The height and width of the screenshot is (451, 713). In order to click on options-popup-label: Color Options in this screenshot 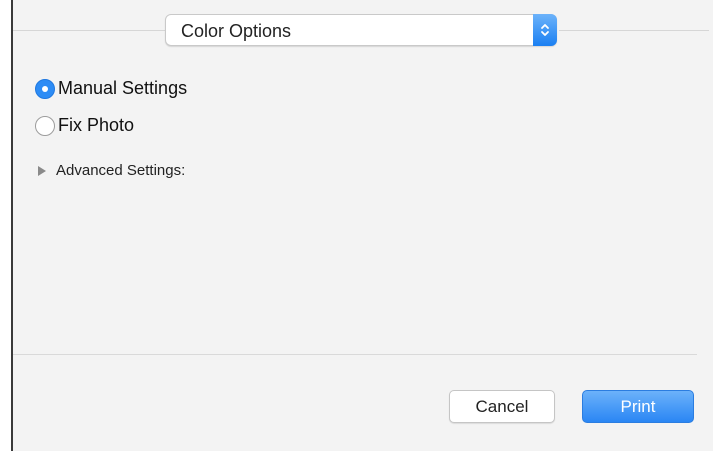, I will do `click(236, 31)`.